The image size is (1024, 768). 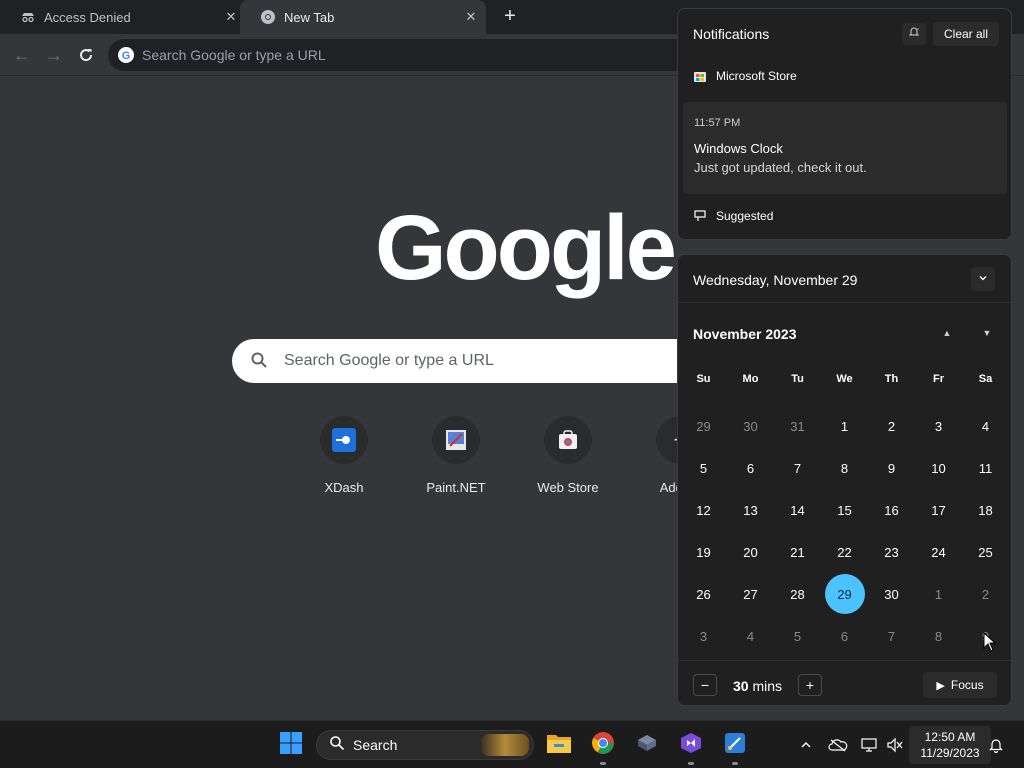 What do you see at coordinates (844, 379) in the screenshot?
I see `weekday-label: We` at bounding box center [844, 379].